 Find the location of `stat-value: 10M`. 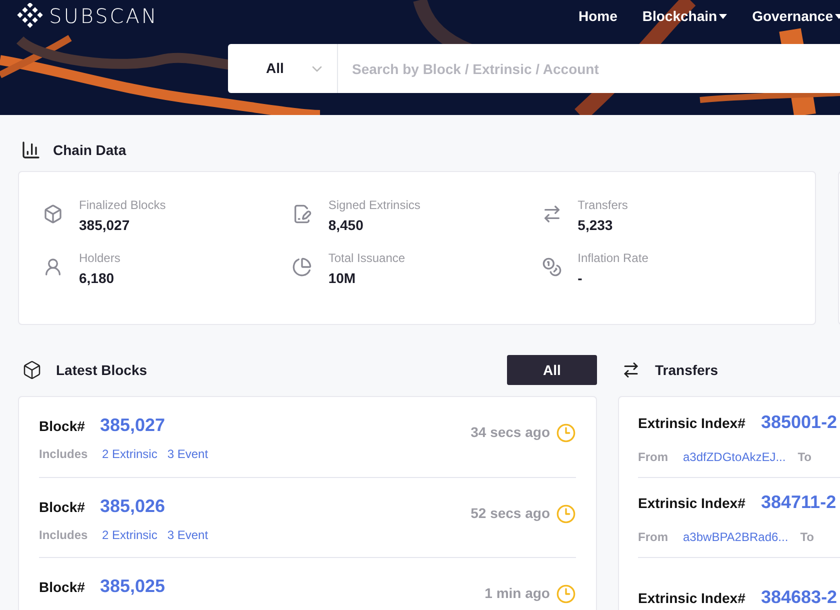

stat-value: 10M is located at coordinates (342, 278).